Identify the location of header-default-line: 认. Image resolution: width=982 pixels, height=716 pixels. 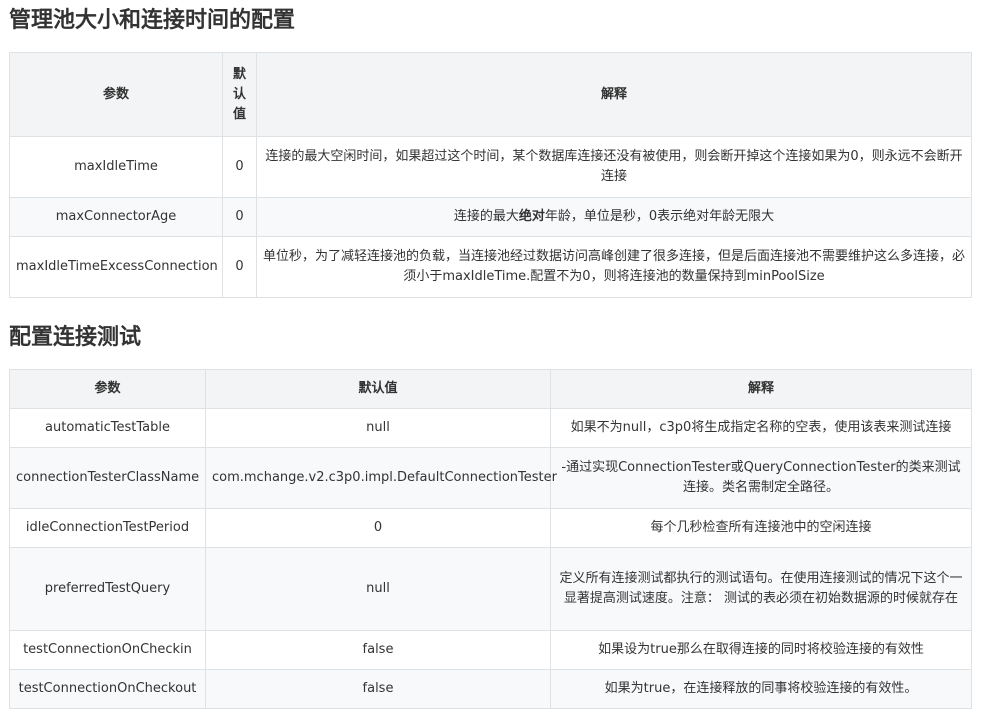
(239, 94).